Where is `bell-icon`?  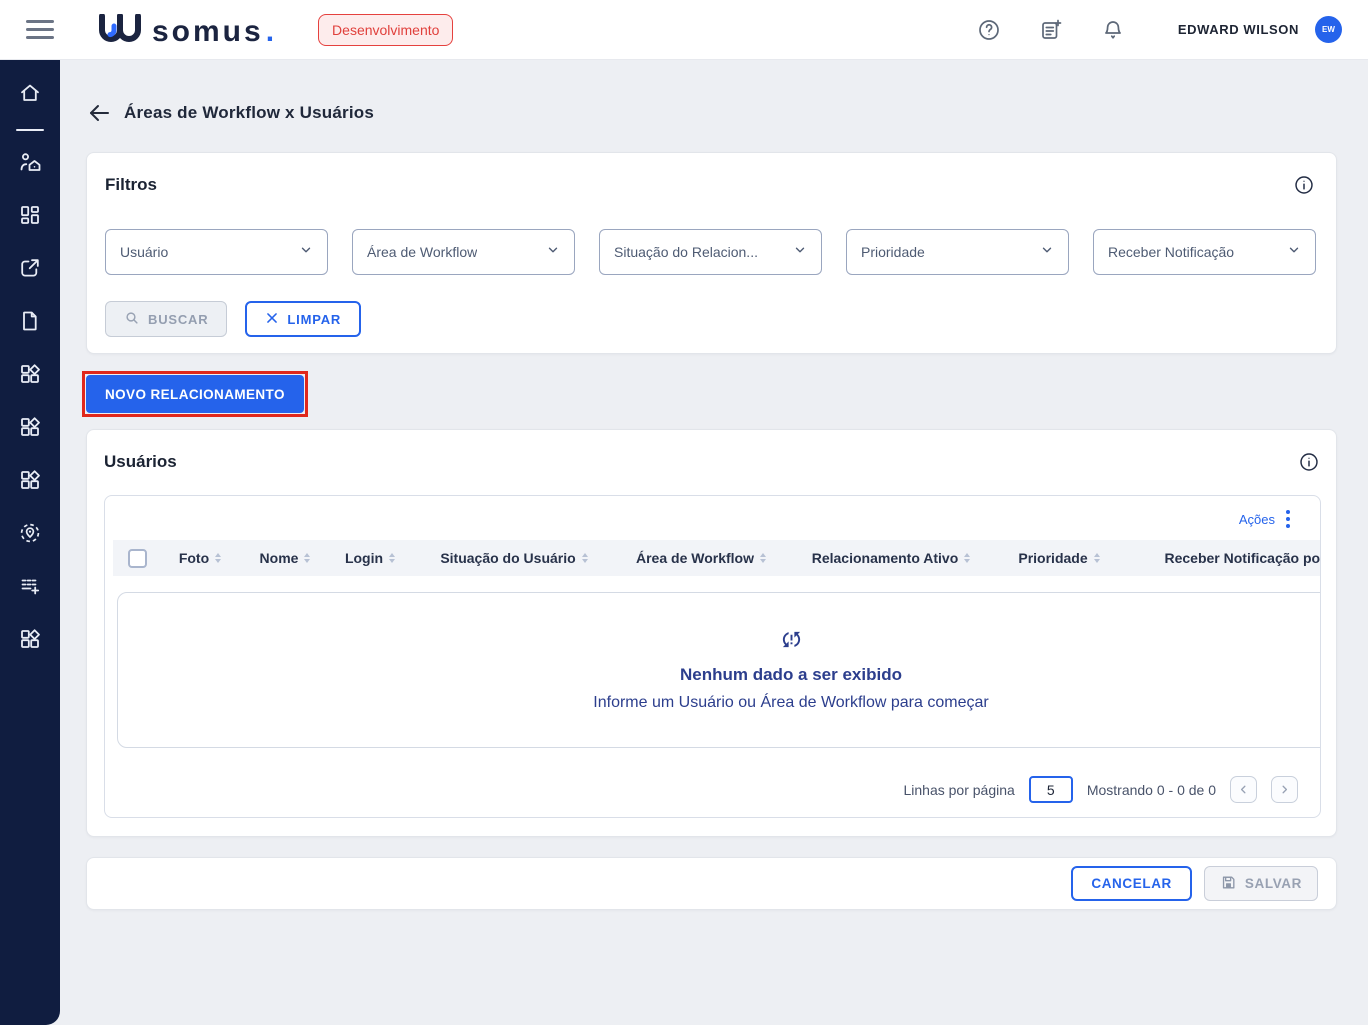
bell-icon is located at coordinates (1113, 30).